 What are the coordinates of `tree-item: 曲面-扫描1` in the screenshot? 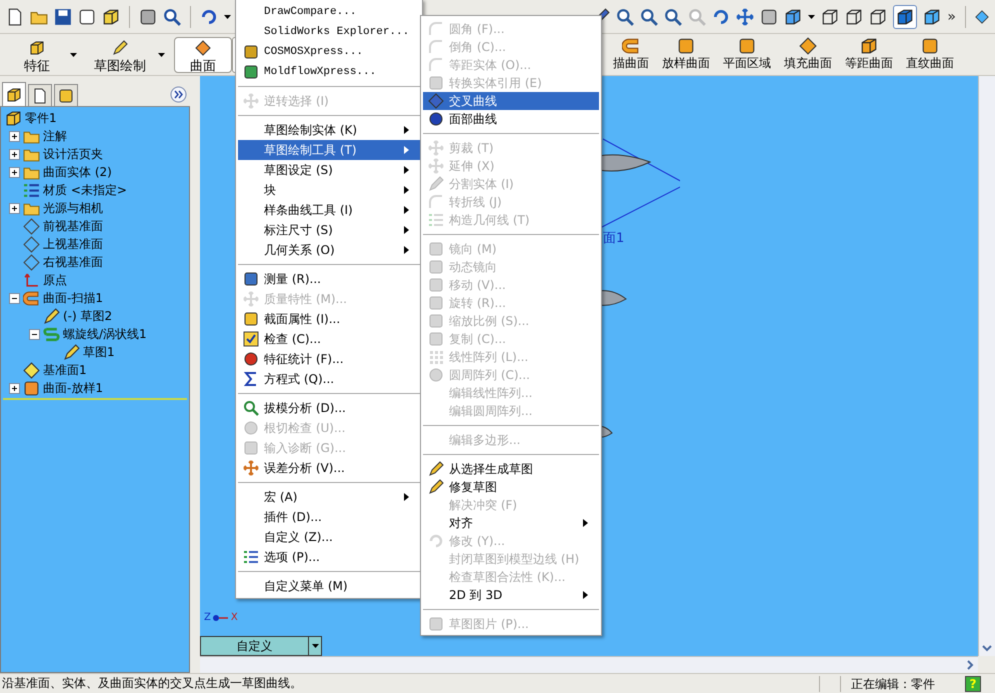 It's located at (73, 298).